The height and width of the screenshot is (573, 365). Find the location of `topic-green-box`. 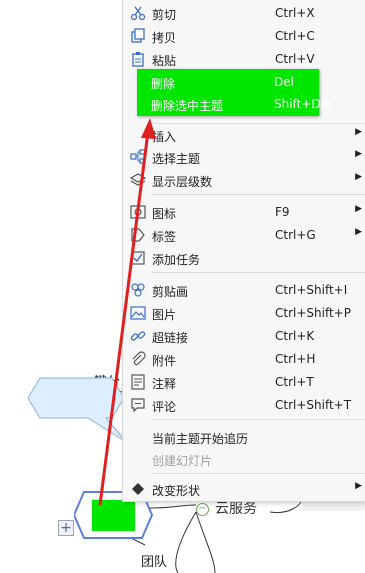

topic-green-box is located at coordinates (113, 515).